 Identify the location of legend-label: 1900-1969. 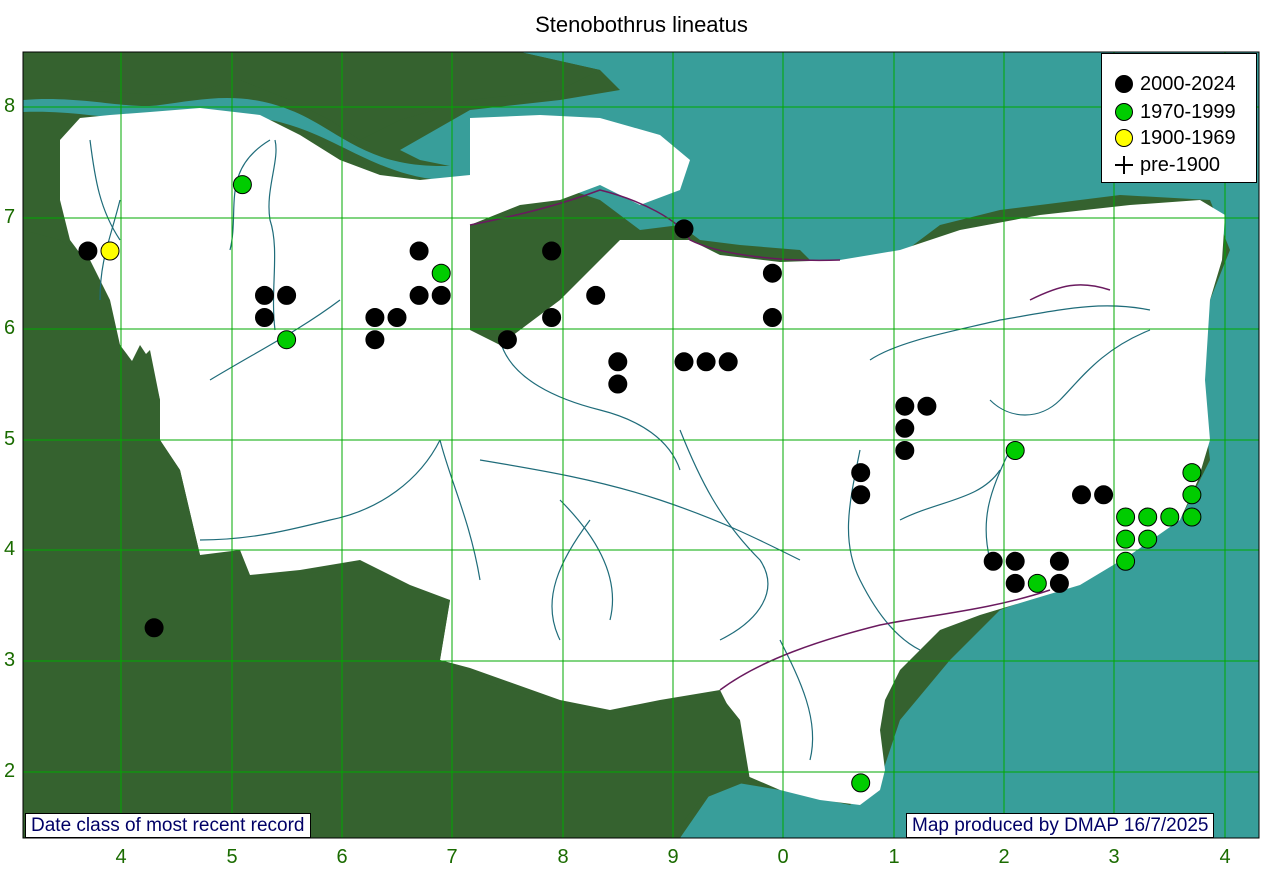
(1188, 137).